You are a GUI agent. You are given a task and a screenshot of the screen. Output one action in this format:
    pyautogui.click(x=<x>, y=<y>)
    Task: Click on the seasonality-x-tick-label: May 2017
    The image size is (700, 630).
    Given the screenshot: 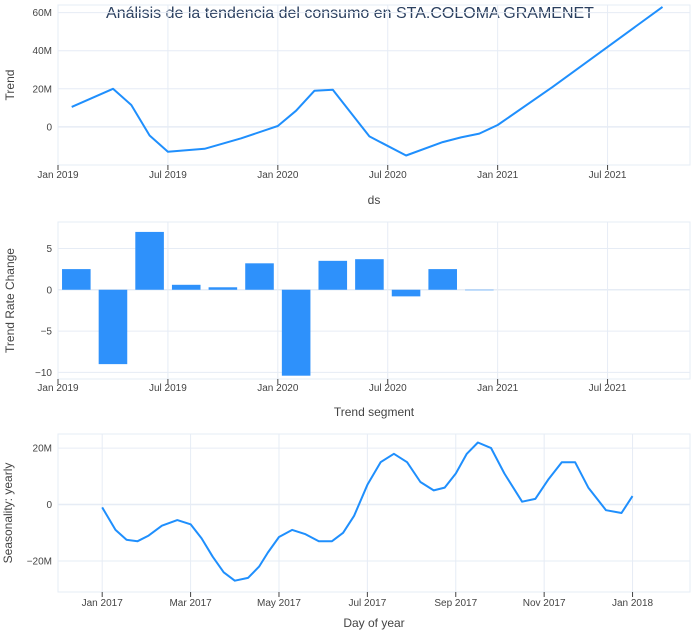 What is the action you would take?
    pyautogui.click(x=279, y=603)
    